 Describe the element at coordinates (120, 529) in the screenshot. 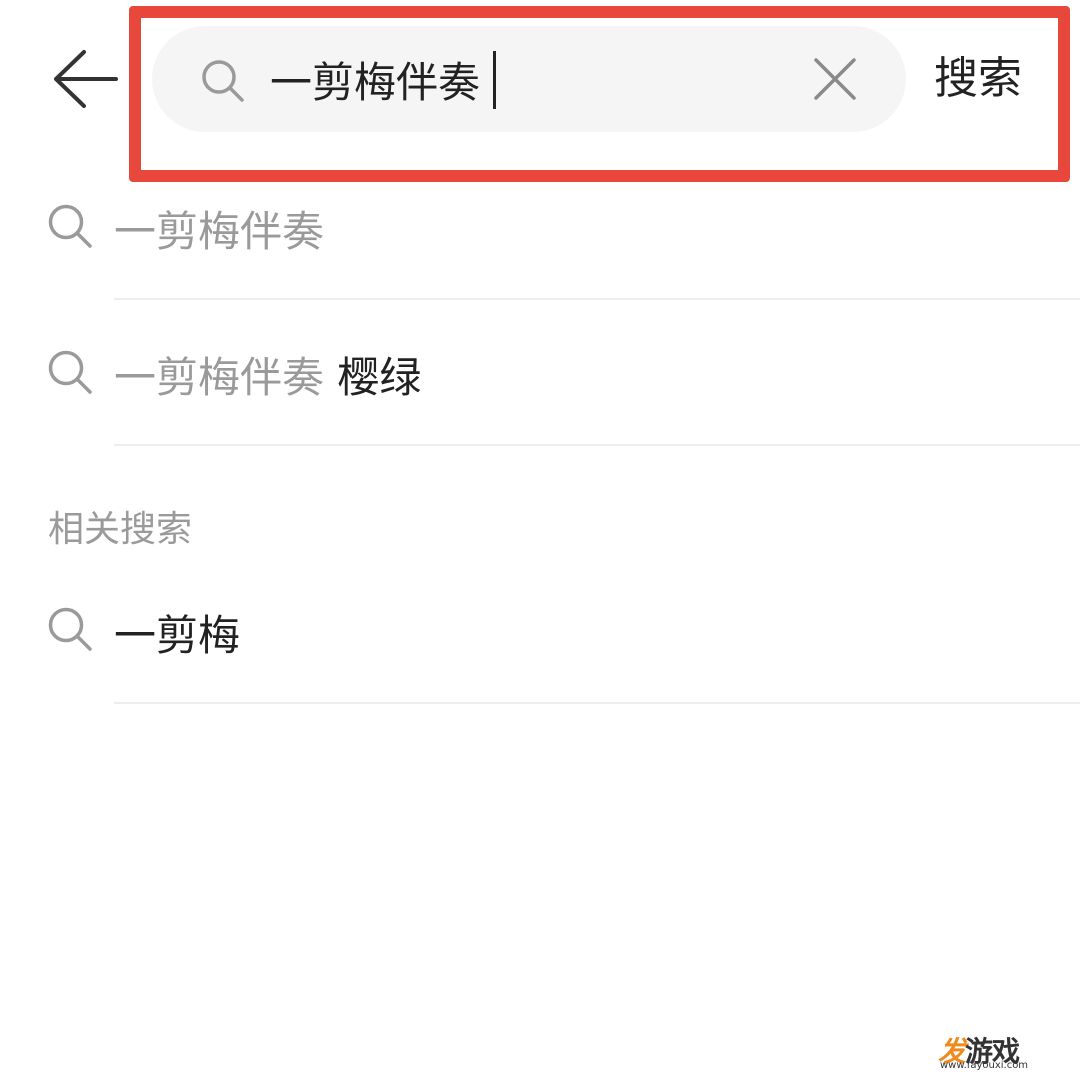

I see `related-searches-heading: 相关搜索` at that location.